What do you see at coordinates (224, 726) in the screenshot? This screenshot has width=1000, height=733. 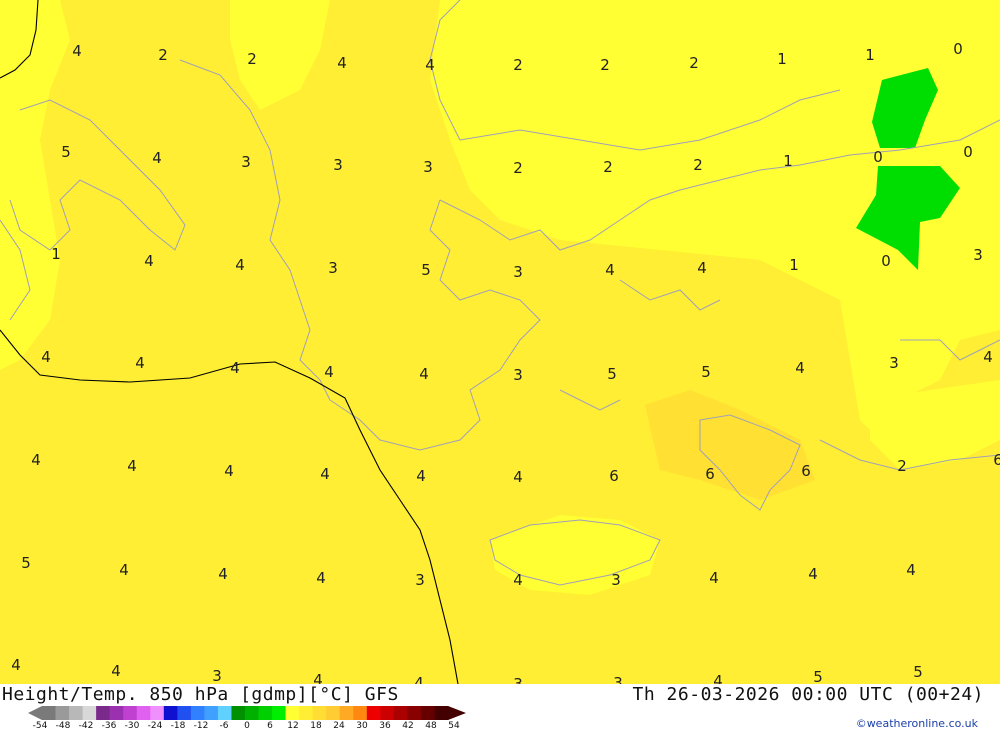 I see `legend-label: -6` at bounding box center [224, 726].